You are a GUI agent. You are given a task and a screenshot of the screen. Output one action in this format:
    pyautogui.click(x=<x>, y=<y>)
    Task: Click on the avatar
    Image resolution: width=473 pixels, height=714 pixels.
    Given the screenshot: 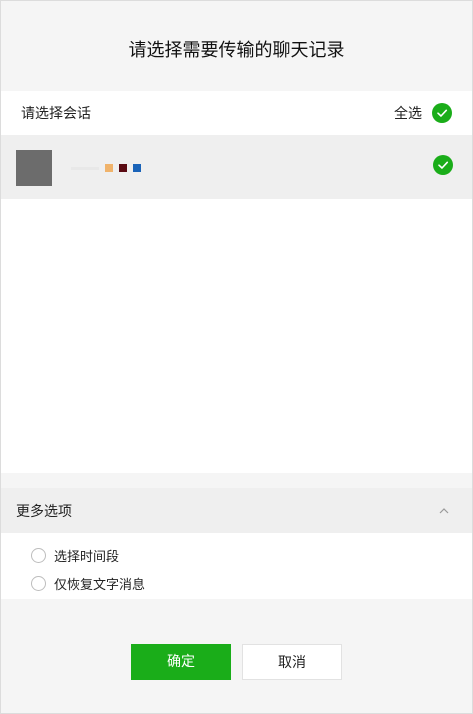 What is the action you would take?
    pyautogui.click(x=34, y=168)
    